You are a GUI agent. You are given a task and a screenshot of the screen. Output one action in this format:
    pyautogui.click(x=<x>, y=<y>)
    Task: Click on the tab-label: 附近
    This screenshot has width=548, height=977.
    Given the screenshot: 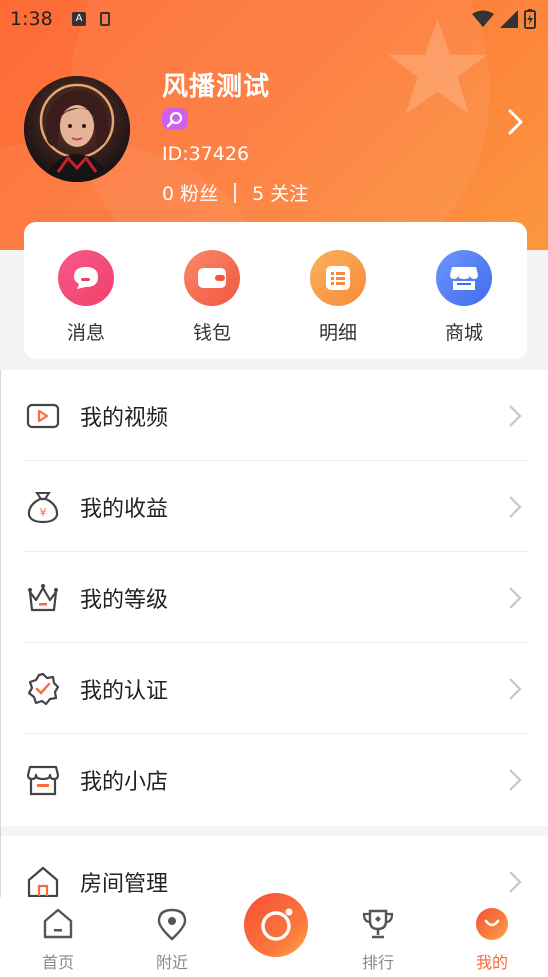 What is the action you would take?
    pyautogui.click(x=171, y=962)
    